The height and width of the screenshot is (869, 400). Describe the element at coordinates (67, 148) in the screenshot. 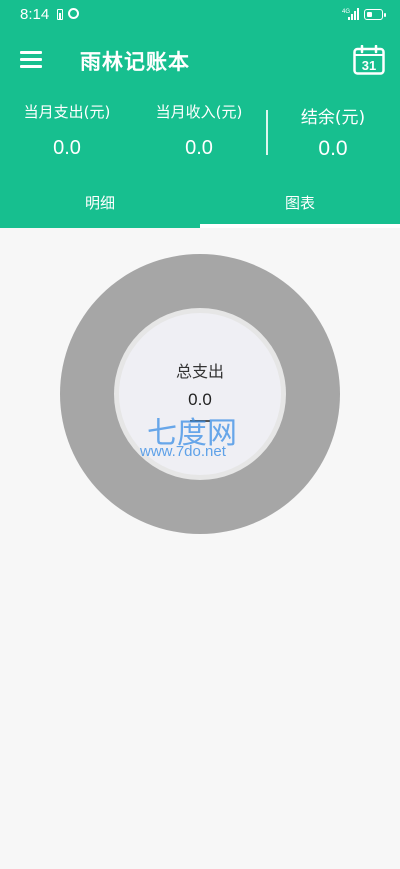

I see `expense-value: 0.0` at that location.